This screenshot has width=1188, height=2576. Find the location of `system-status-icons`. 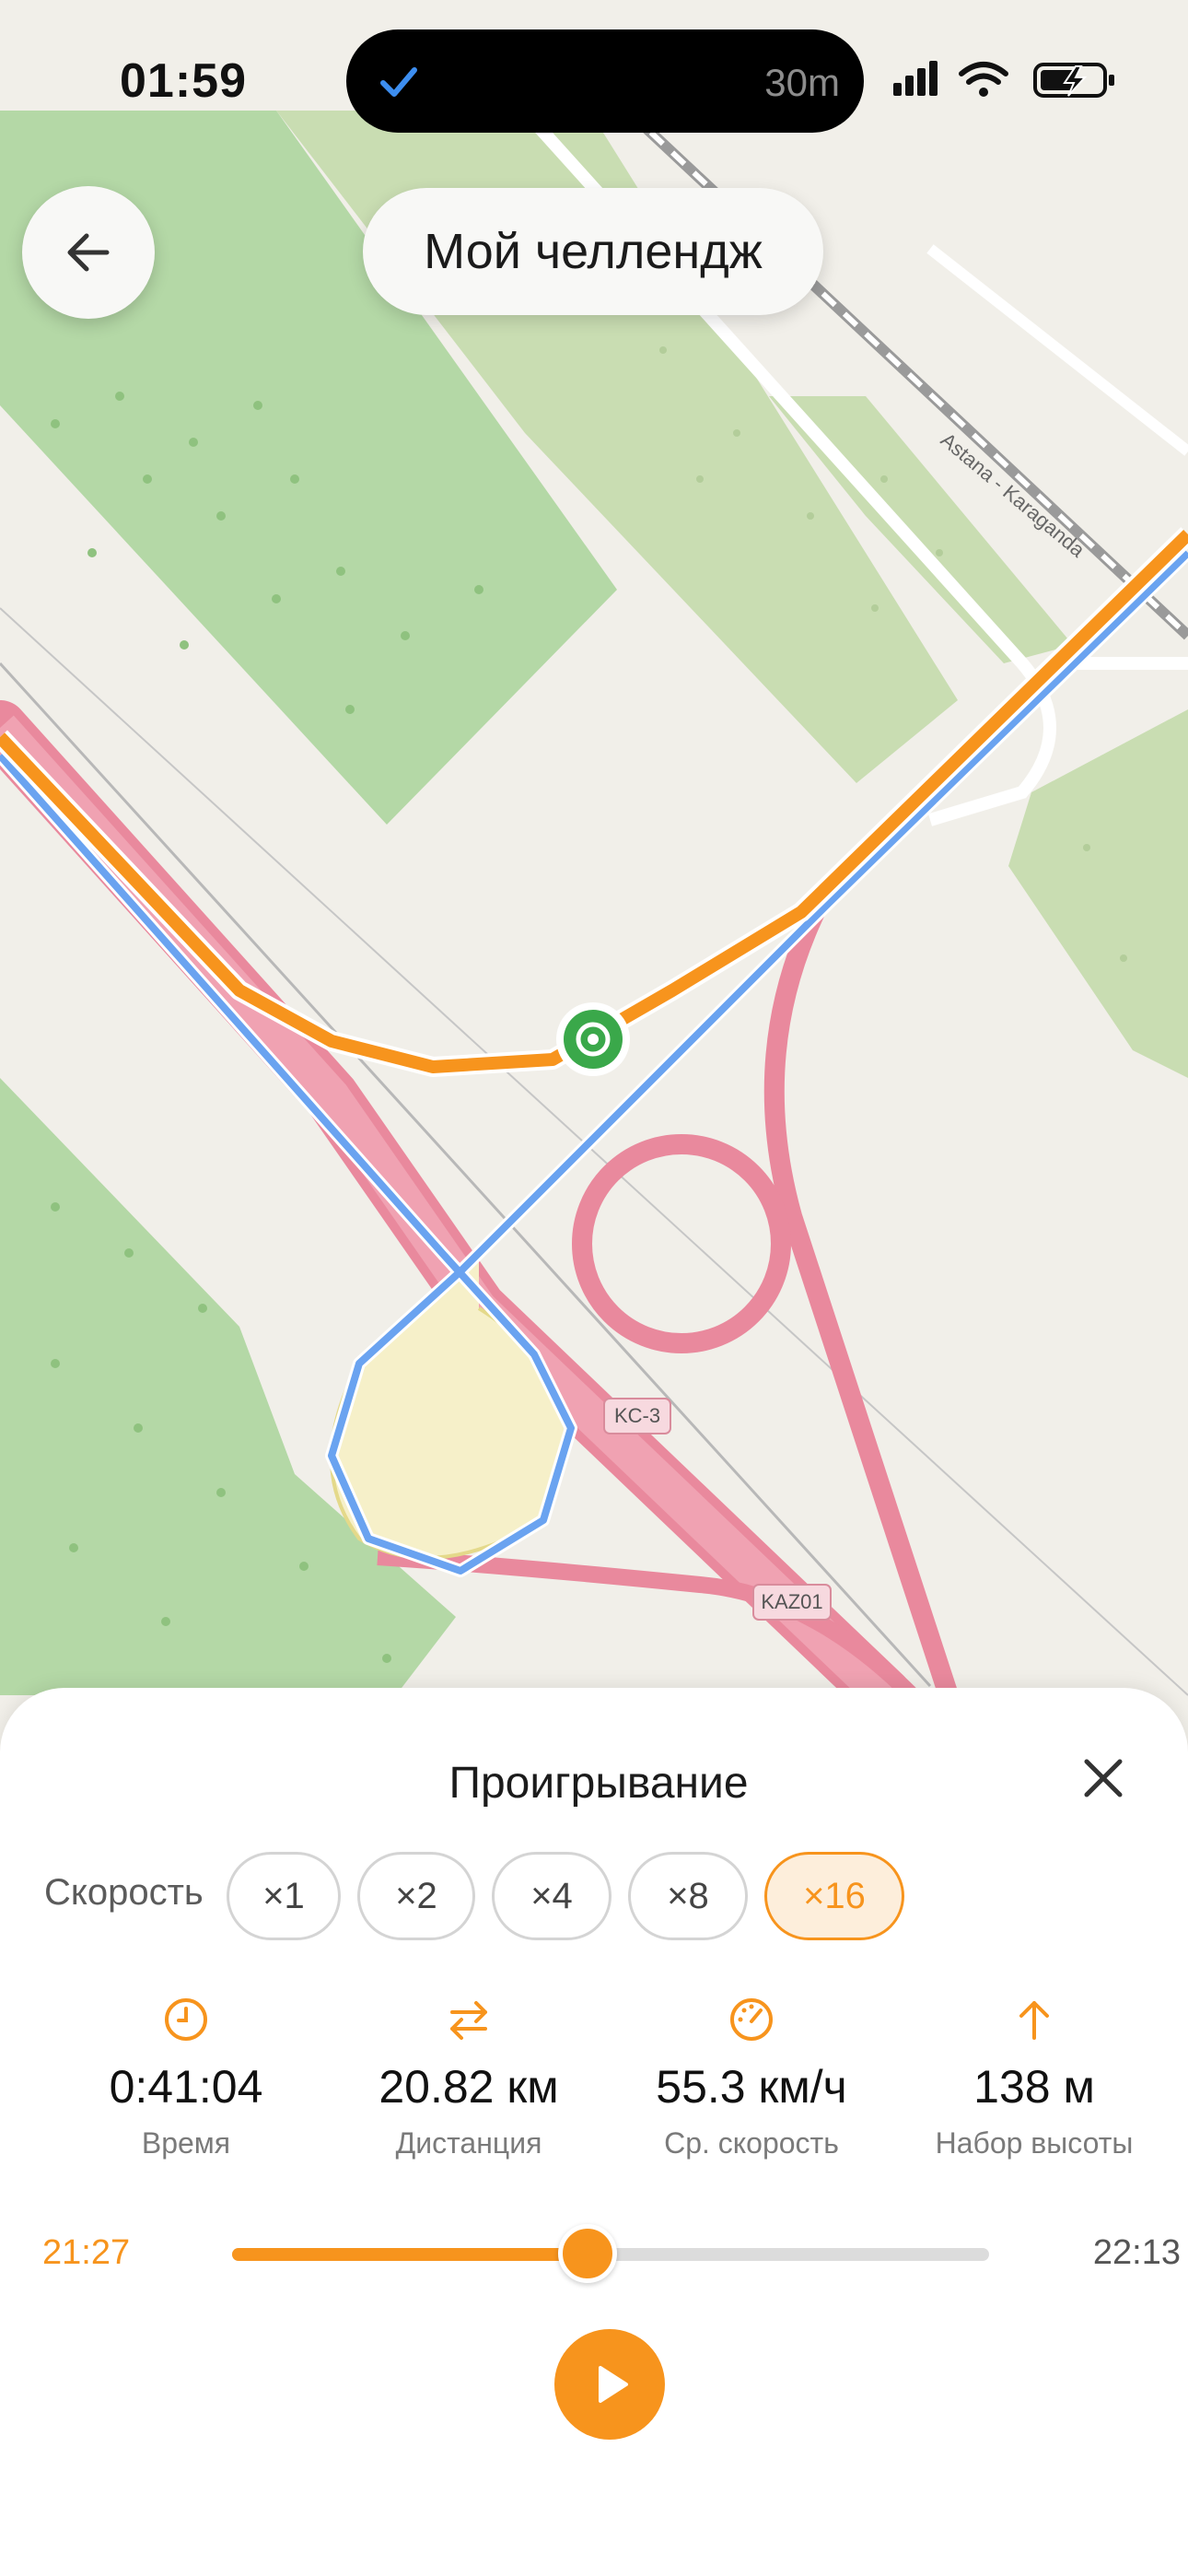

system-status-icons is located at coordinates (1004, 79).